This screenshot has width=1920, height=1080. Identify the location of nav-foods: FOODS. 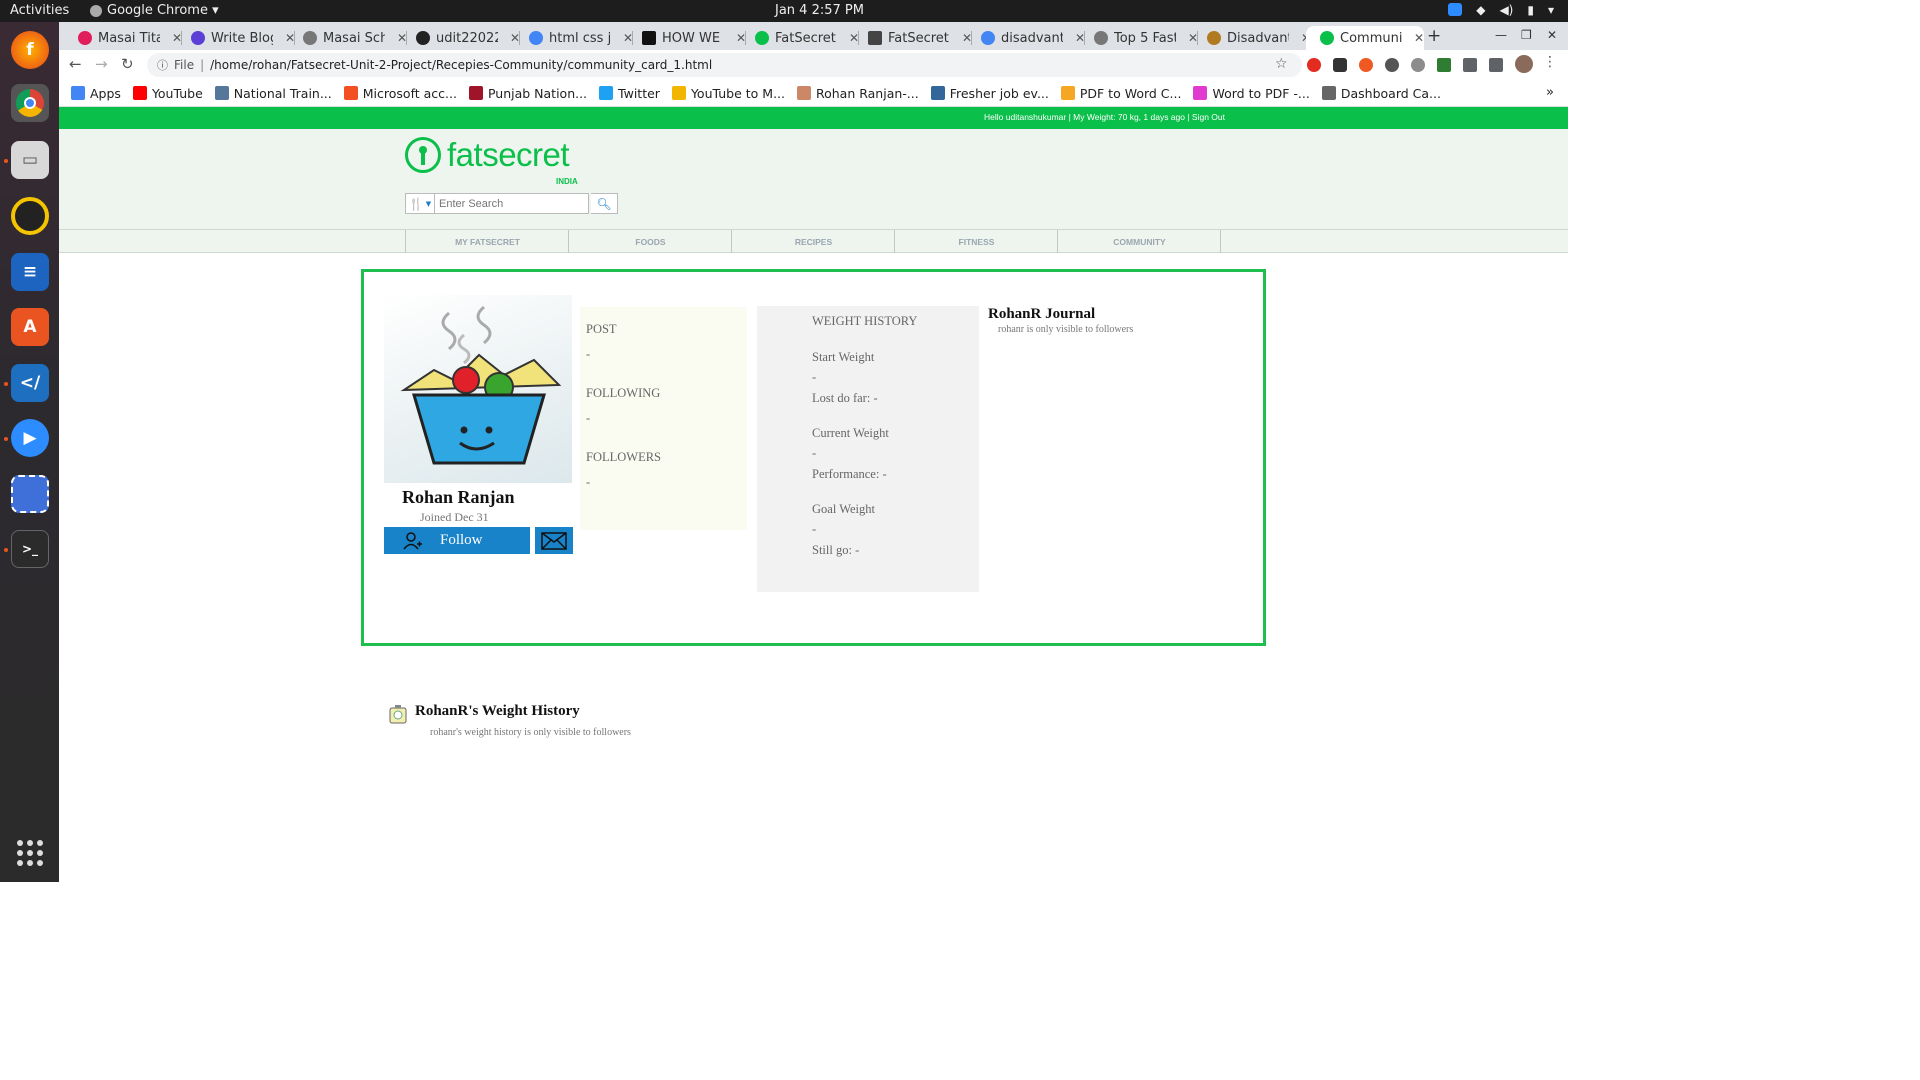
(650, 241).